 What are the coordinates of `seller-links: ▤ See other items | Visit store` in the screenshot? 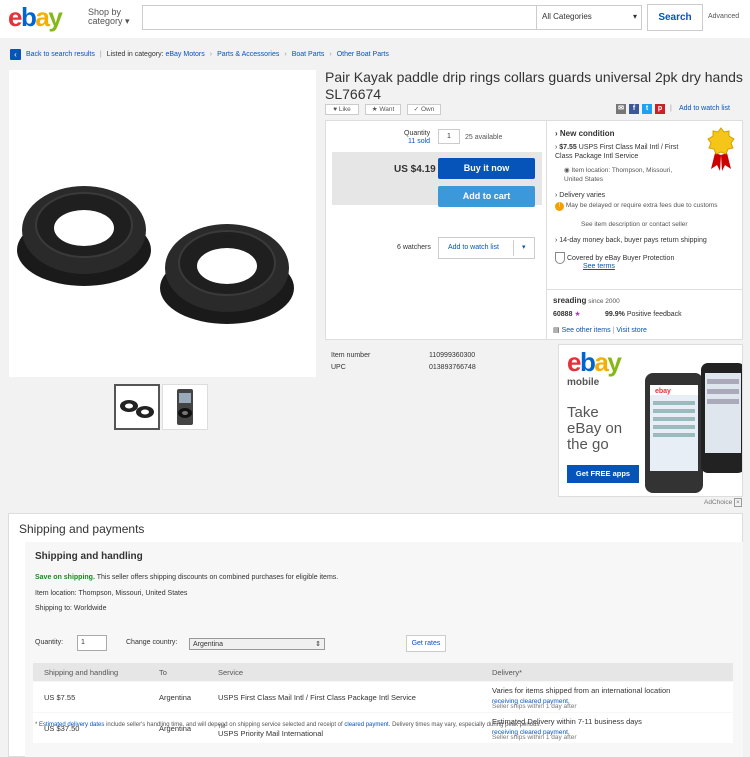 It's located at (600, 330).